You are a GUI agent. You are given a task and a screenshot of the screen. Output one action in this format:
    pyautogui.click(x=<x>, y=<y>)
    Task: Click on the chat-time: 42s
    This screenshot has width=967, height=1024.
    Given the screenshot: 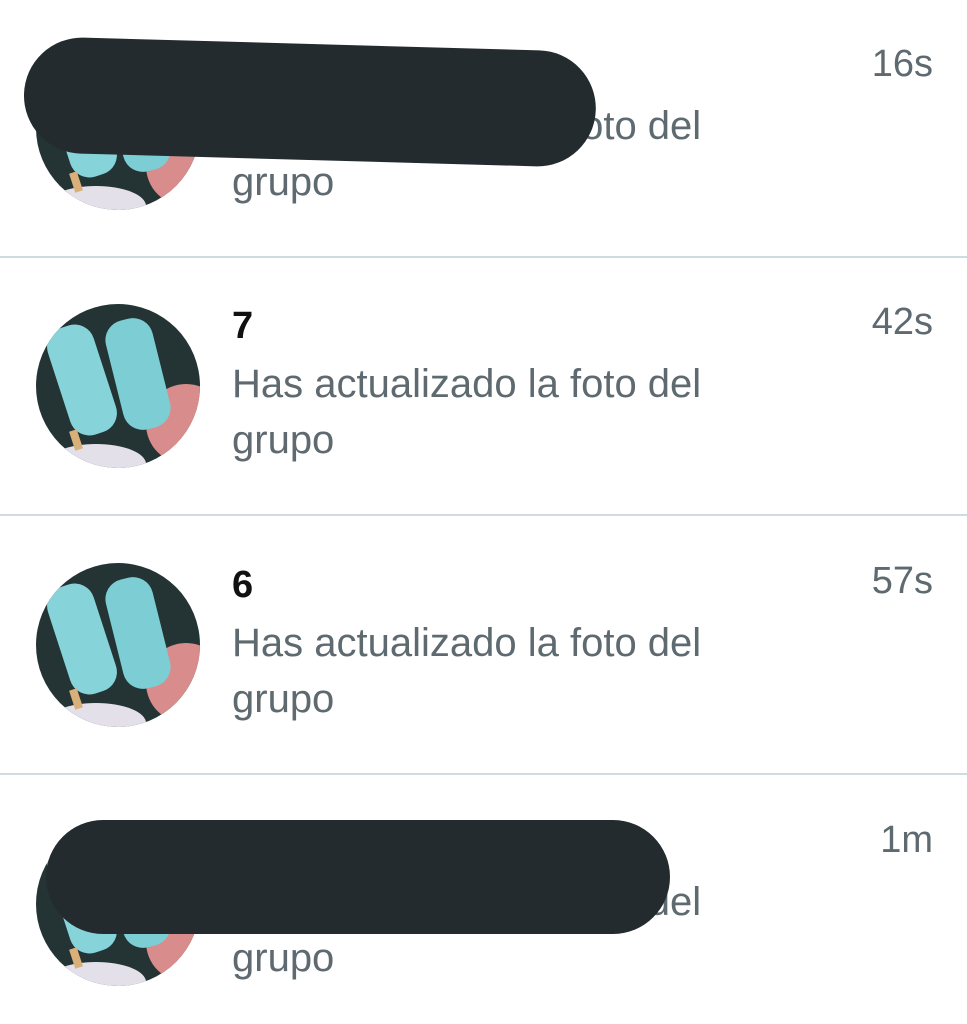 What is the action you would take?
    pyautogui.click(x=902, y=322)
    